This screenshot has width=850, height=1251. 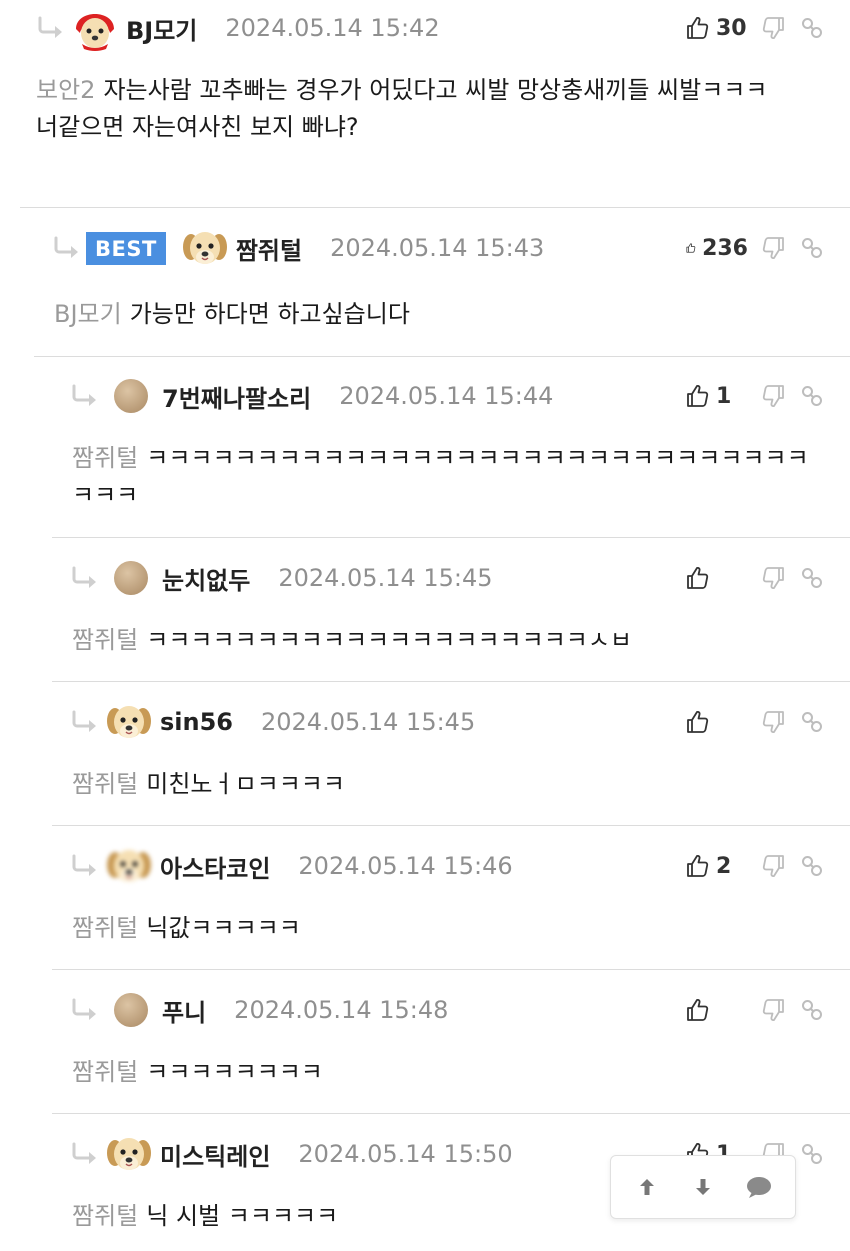 I want to click on like-button: 1, so click(x=717, y=396).